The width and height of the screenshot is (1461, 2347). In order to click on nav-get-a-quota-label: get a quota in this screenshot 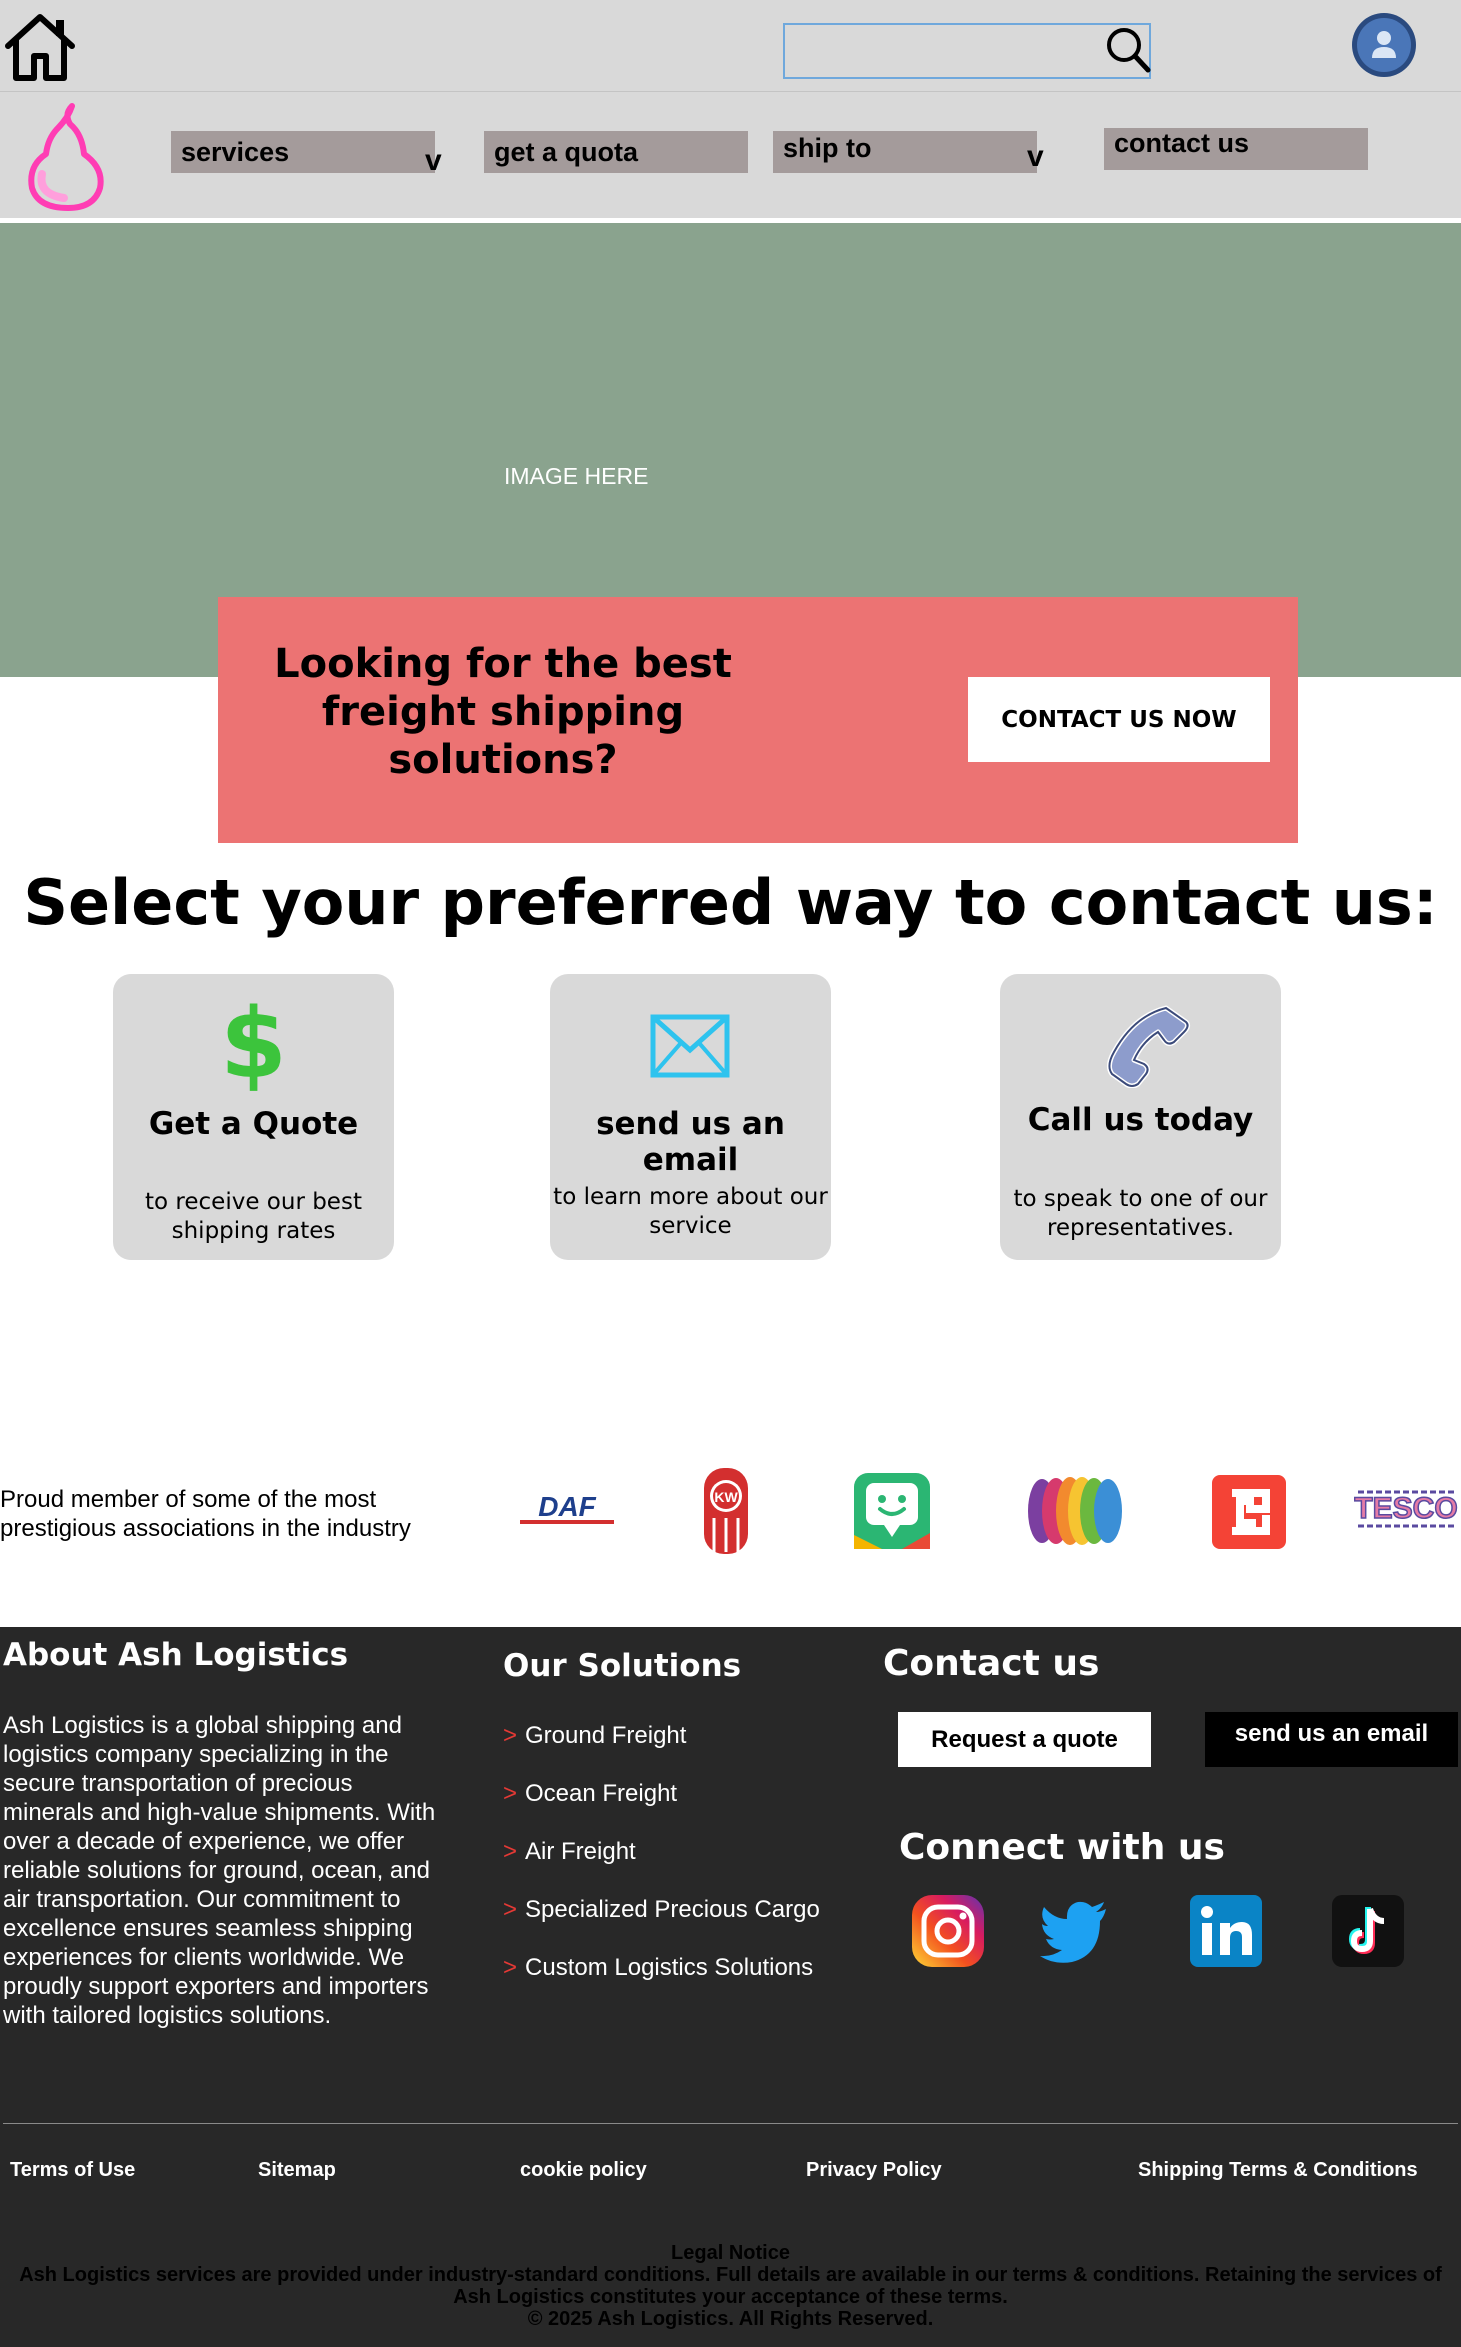, I will do `click(566, 152)`.